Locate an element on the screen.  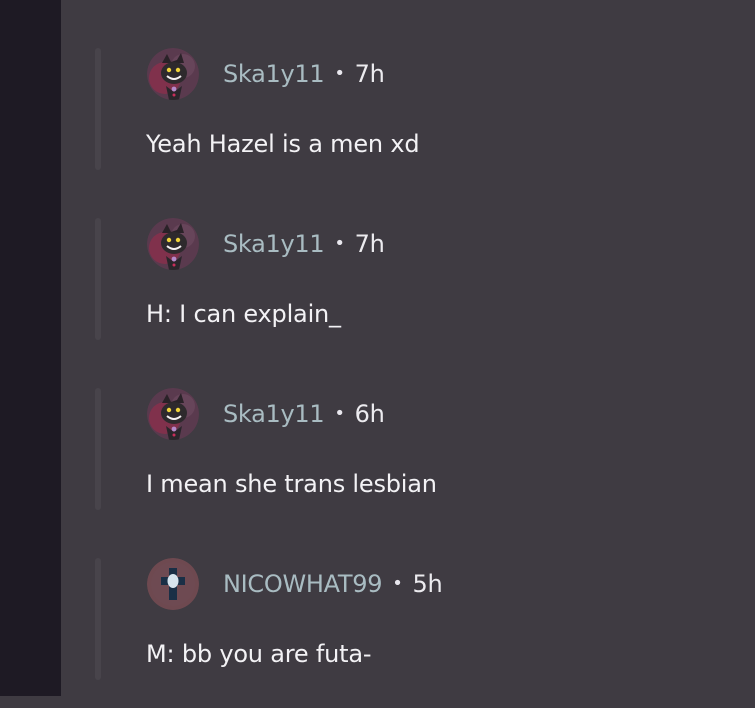
timestamp: 6h is located at coordinates (369, 414).